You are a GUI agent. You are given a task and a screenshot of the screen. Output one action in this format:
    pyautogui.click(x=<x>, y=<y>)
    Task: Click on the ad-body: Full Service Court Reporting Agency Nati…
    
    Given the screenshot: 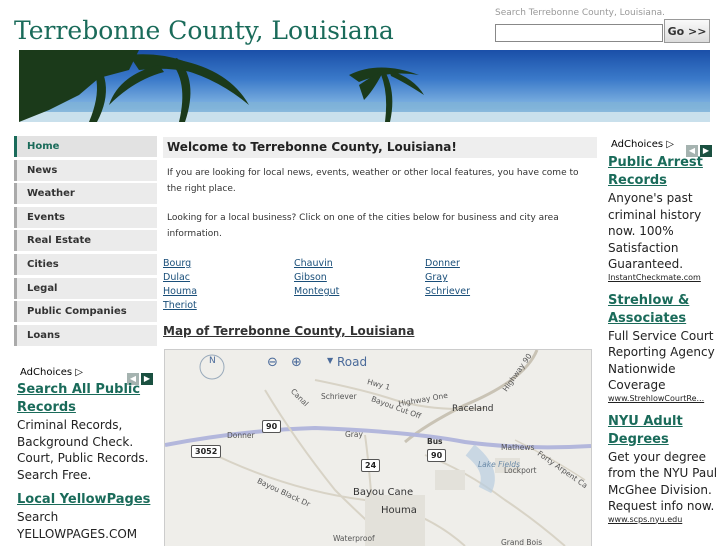 What is the action you would take?
    pyautogui.click(x=661, y=360)
    